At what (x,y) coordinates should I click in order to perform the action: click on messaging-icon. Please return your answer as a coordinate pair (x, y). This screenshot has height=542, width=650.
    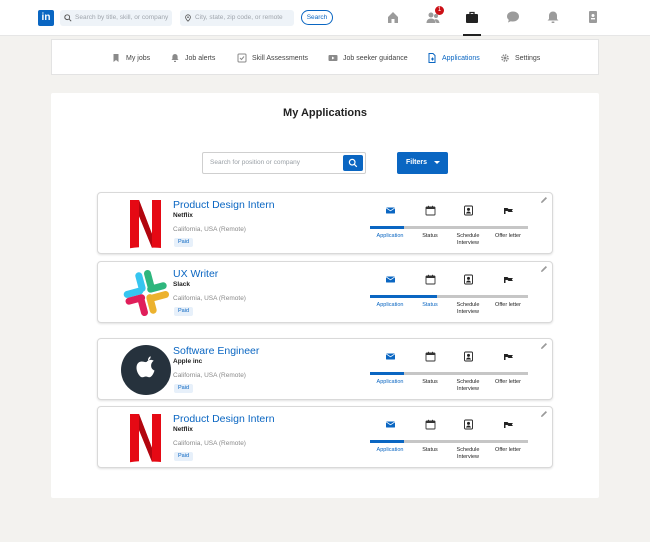
    Looking at the image, I should click on (513, 17).